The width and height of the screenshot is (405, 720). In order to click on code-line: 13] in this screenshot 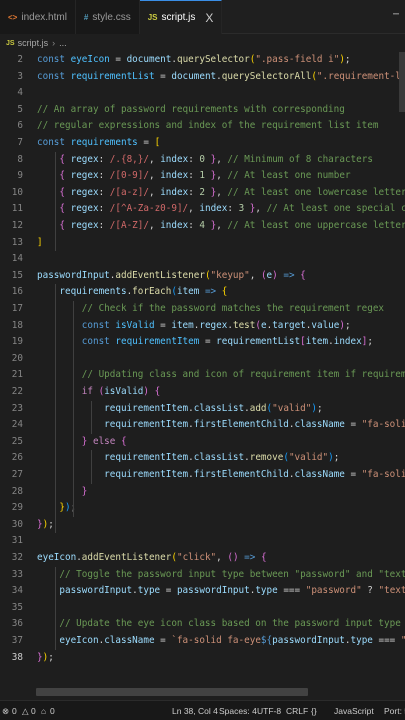, I will do `click(202, 243)`.